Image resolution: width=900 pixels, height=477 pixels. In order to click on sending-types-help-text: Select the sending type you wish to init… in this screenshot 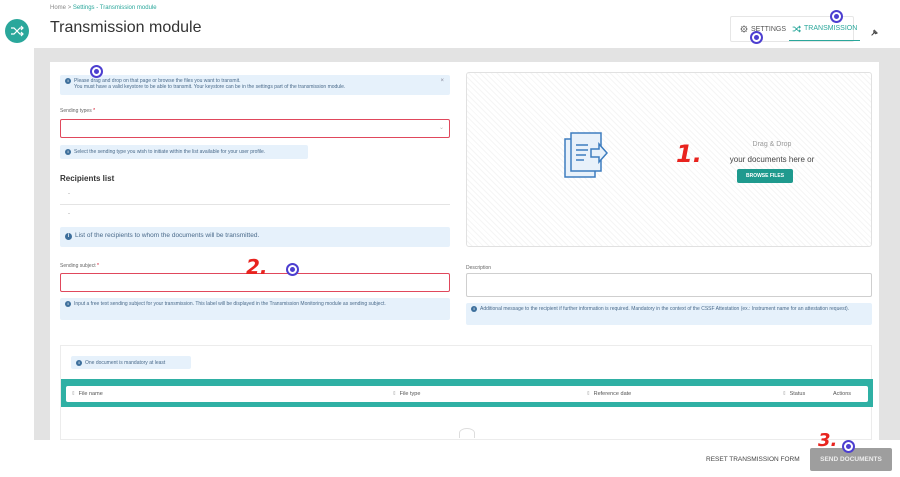, I will do `click(170, 152)`.